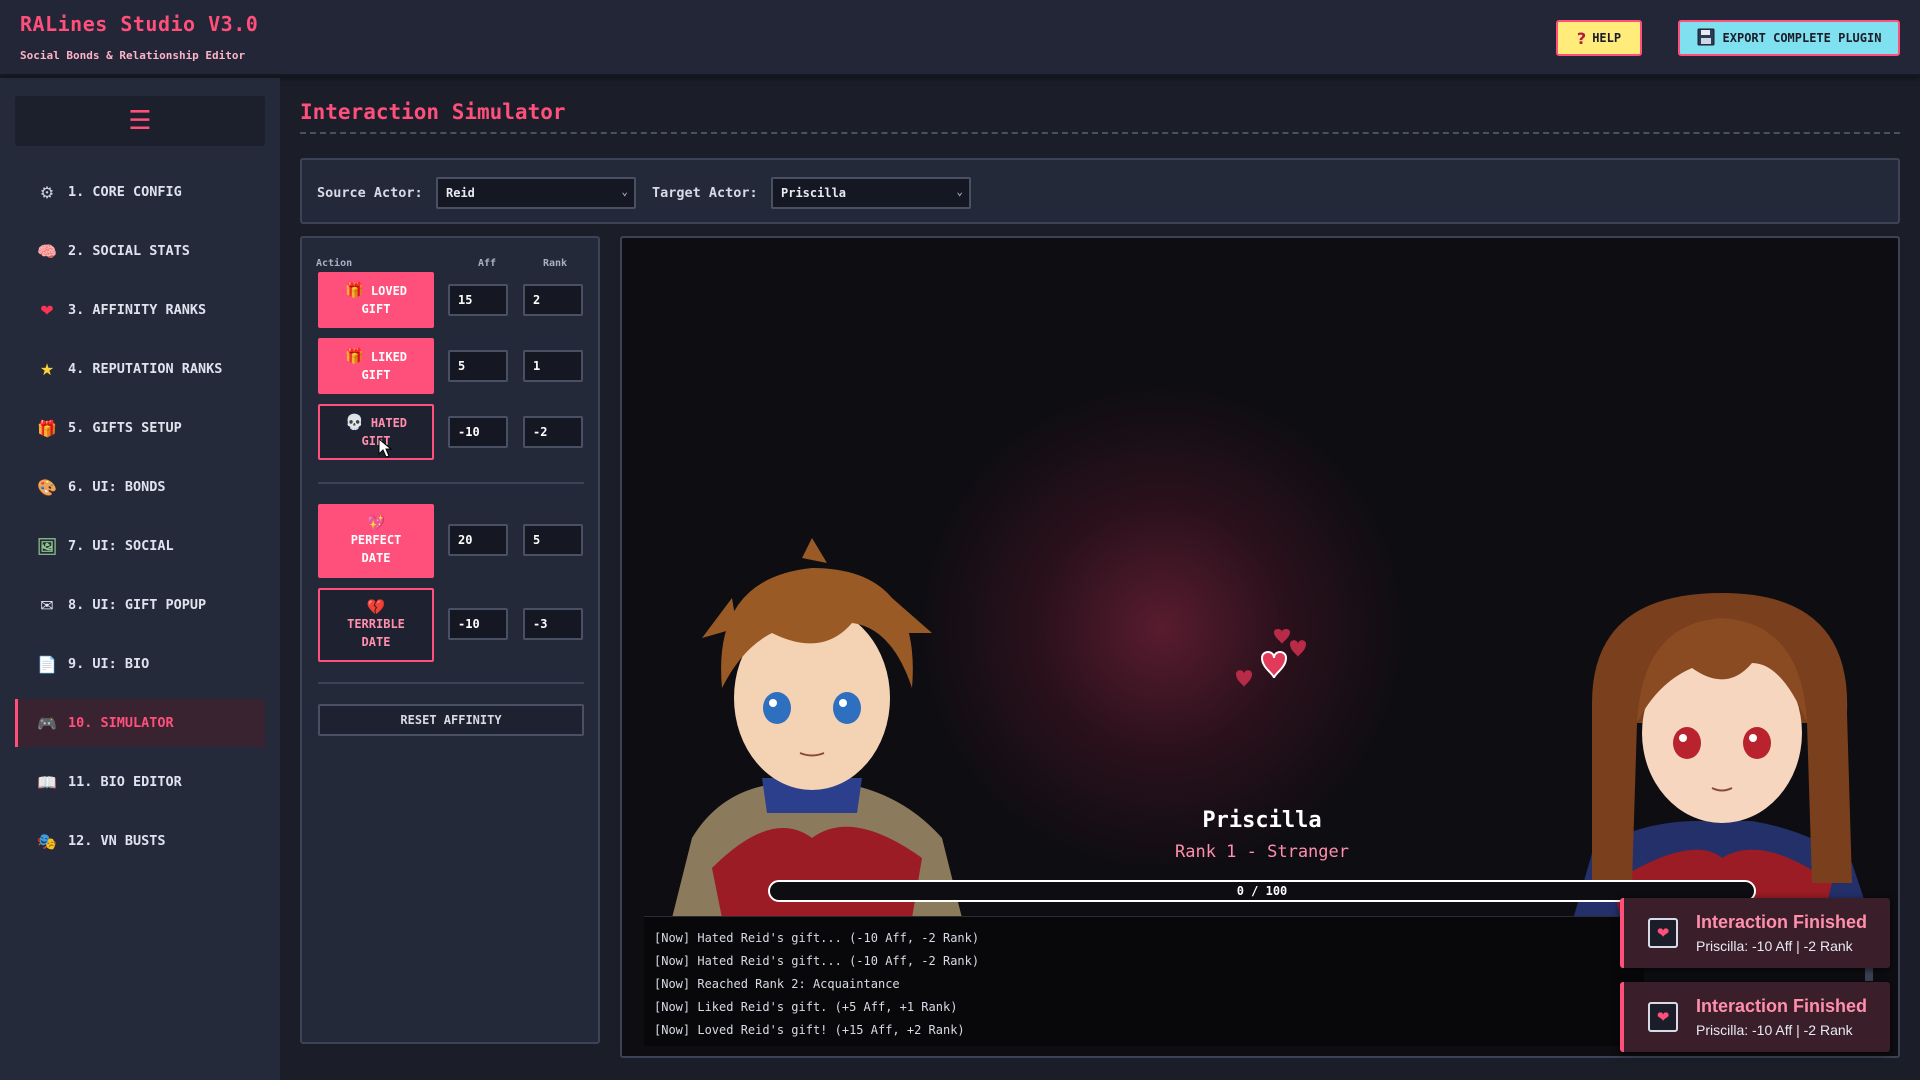  I want to click on sidebar-item-vn-busts: 🎭 12. VN BUSTS, so click(140, 841).